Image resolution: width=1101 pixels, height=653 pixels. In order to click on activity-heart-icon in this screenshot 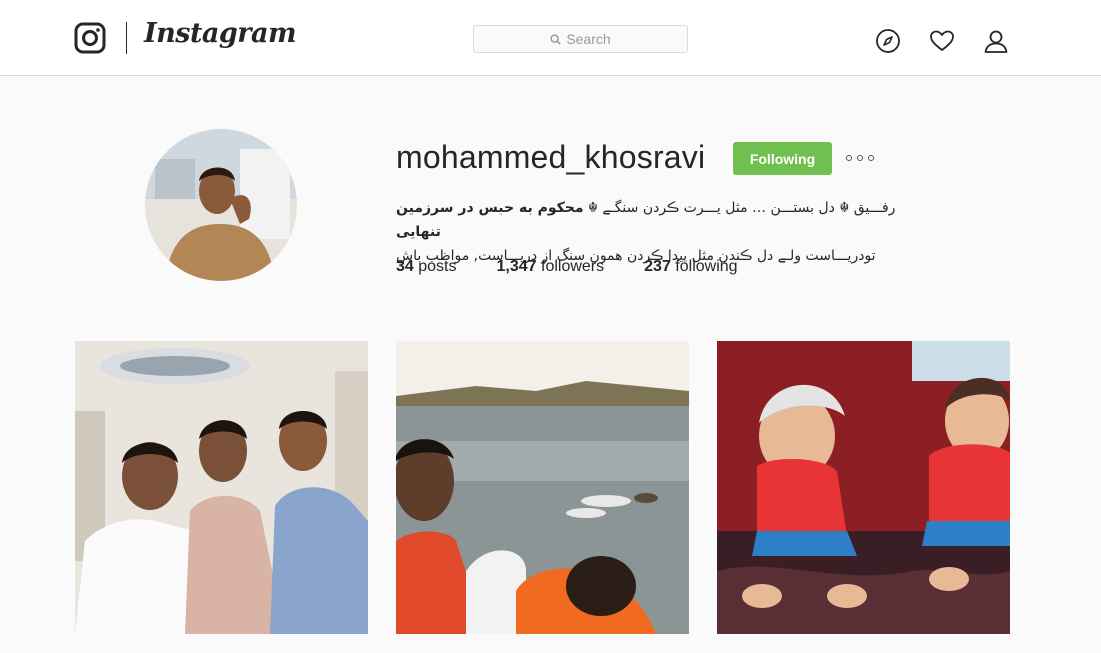, I will do `click(942, 41)`.